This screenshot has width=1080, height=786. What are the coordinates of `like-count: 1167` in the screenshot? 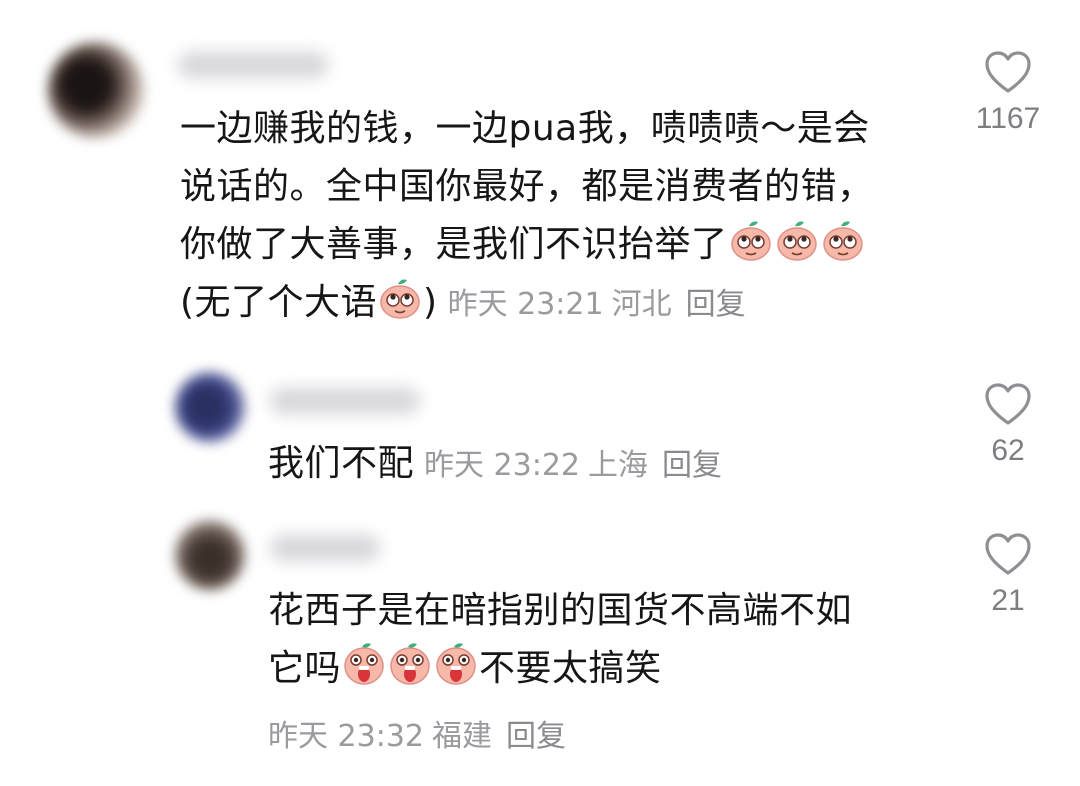 It's located at (1008, 118).